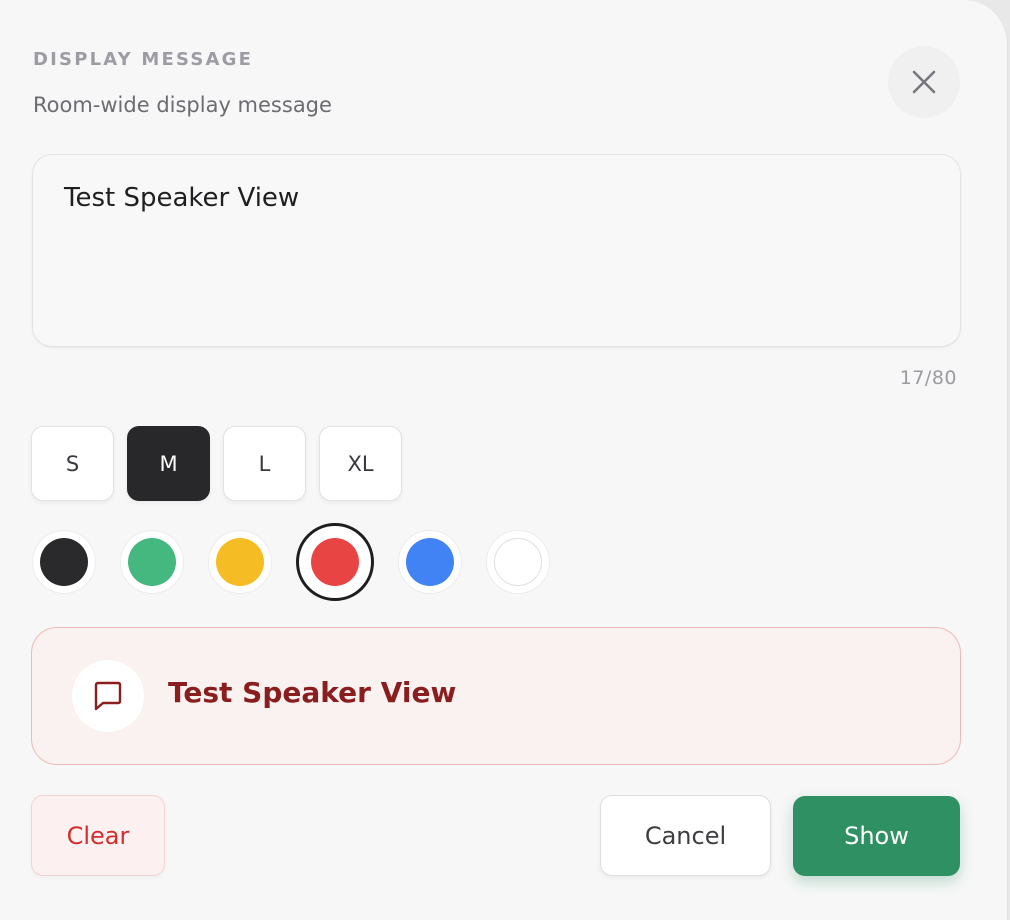 The width and height of the screenshot is (1010, 920). What do you see at coordinates (72, 463) in the screenshot?
I see `size-s-button: S` at bounding box center [72, 463].